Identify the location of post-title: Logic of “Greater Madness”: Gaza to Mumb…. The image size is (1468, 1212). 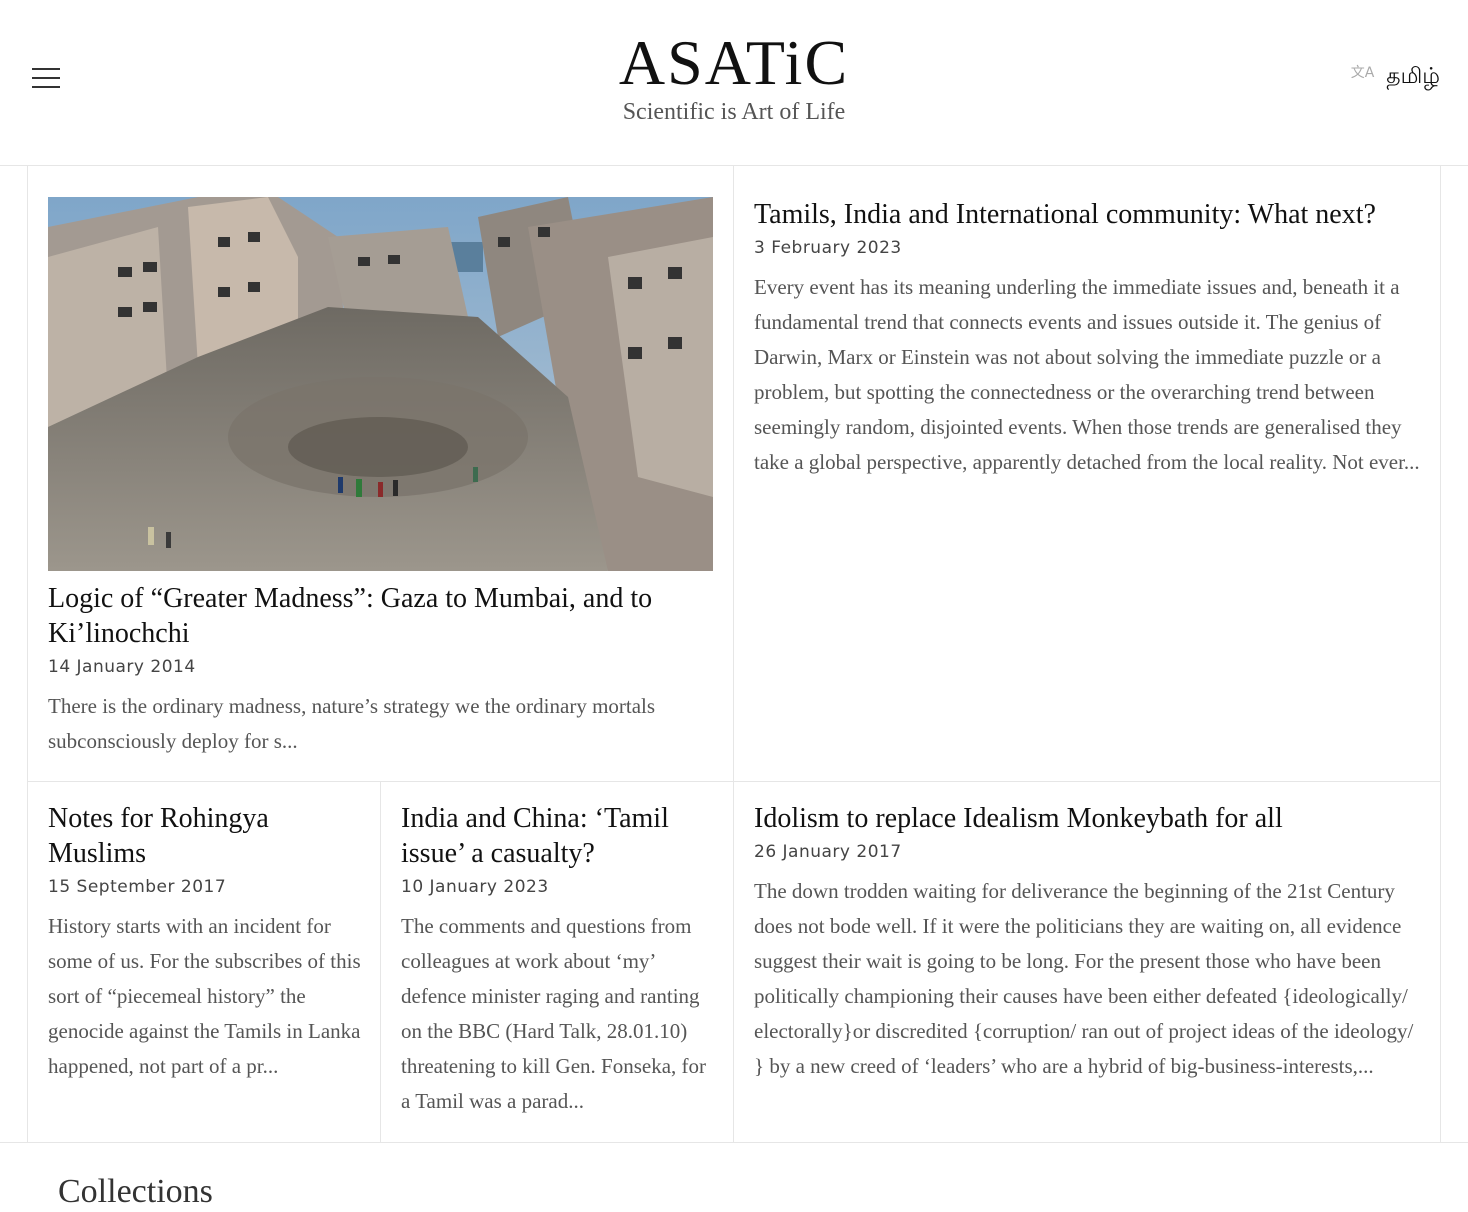
(380, 616).